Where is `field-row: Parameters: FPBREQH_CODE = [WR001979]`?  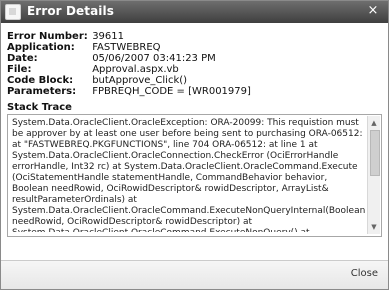
field-row: Parameters: FPBREQH_CODE = [WR001979] is located at coordinates (187, 91).